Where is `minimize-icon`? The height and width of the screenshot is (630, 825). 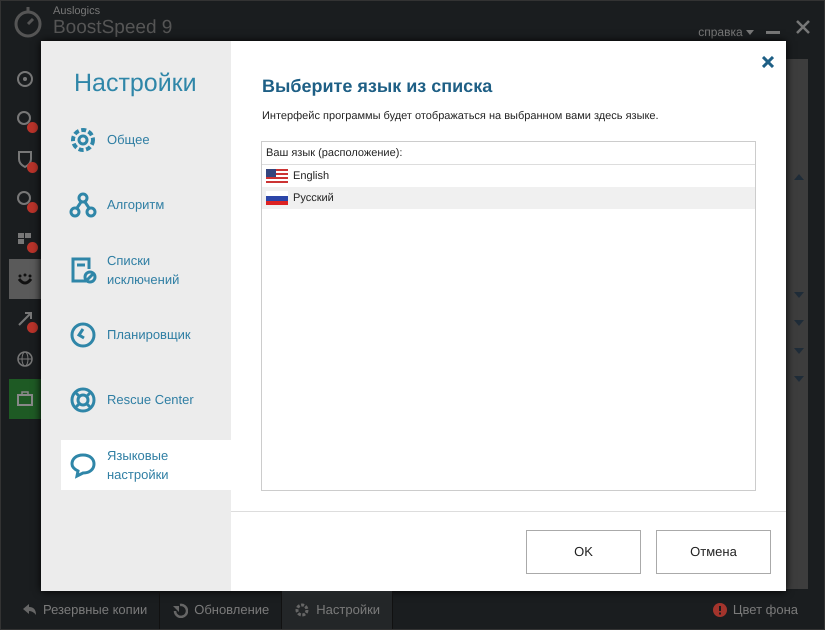 minimize-icon is located at coordinates (773, 32).